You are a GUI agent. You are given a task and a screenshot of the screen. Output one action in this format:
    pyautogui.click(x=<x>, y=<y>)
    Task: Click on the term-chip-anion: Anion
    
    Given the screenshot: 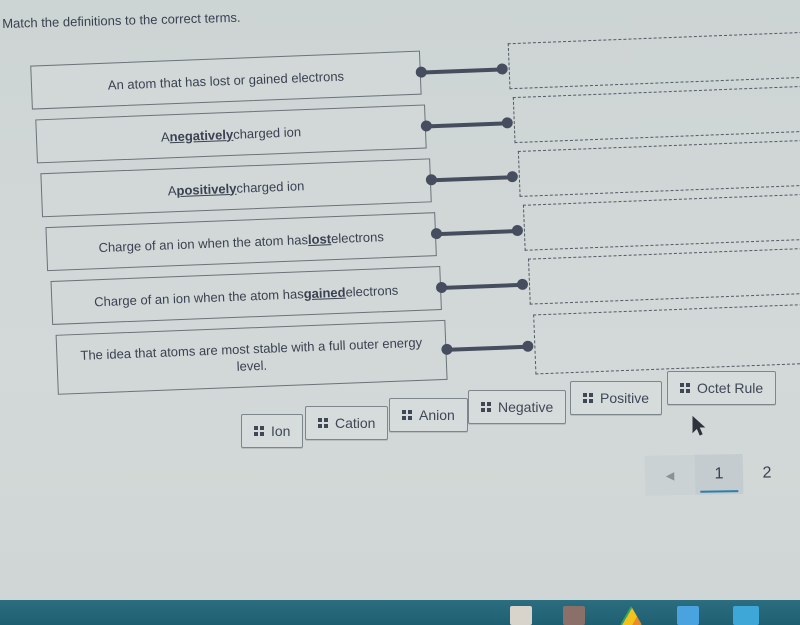 What is the action you would take?
    pyautogui.click(x=428, y=415)
    